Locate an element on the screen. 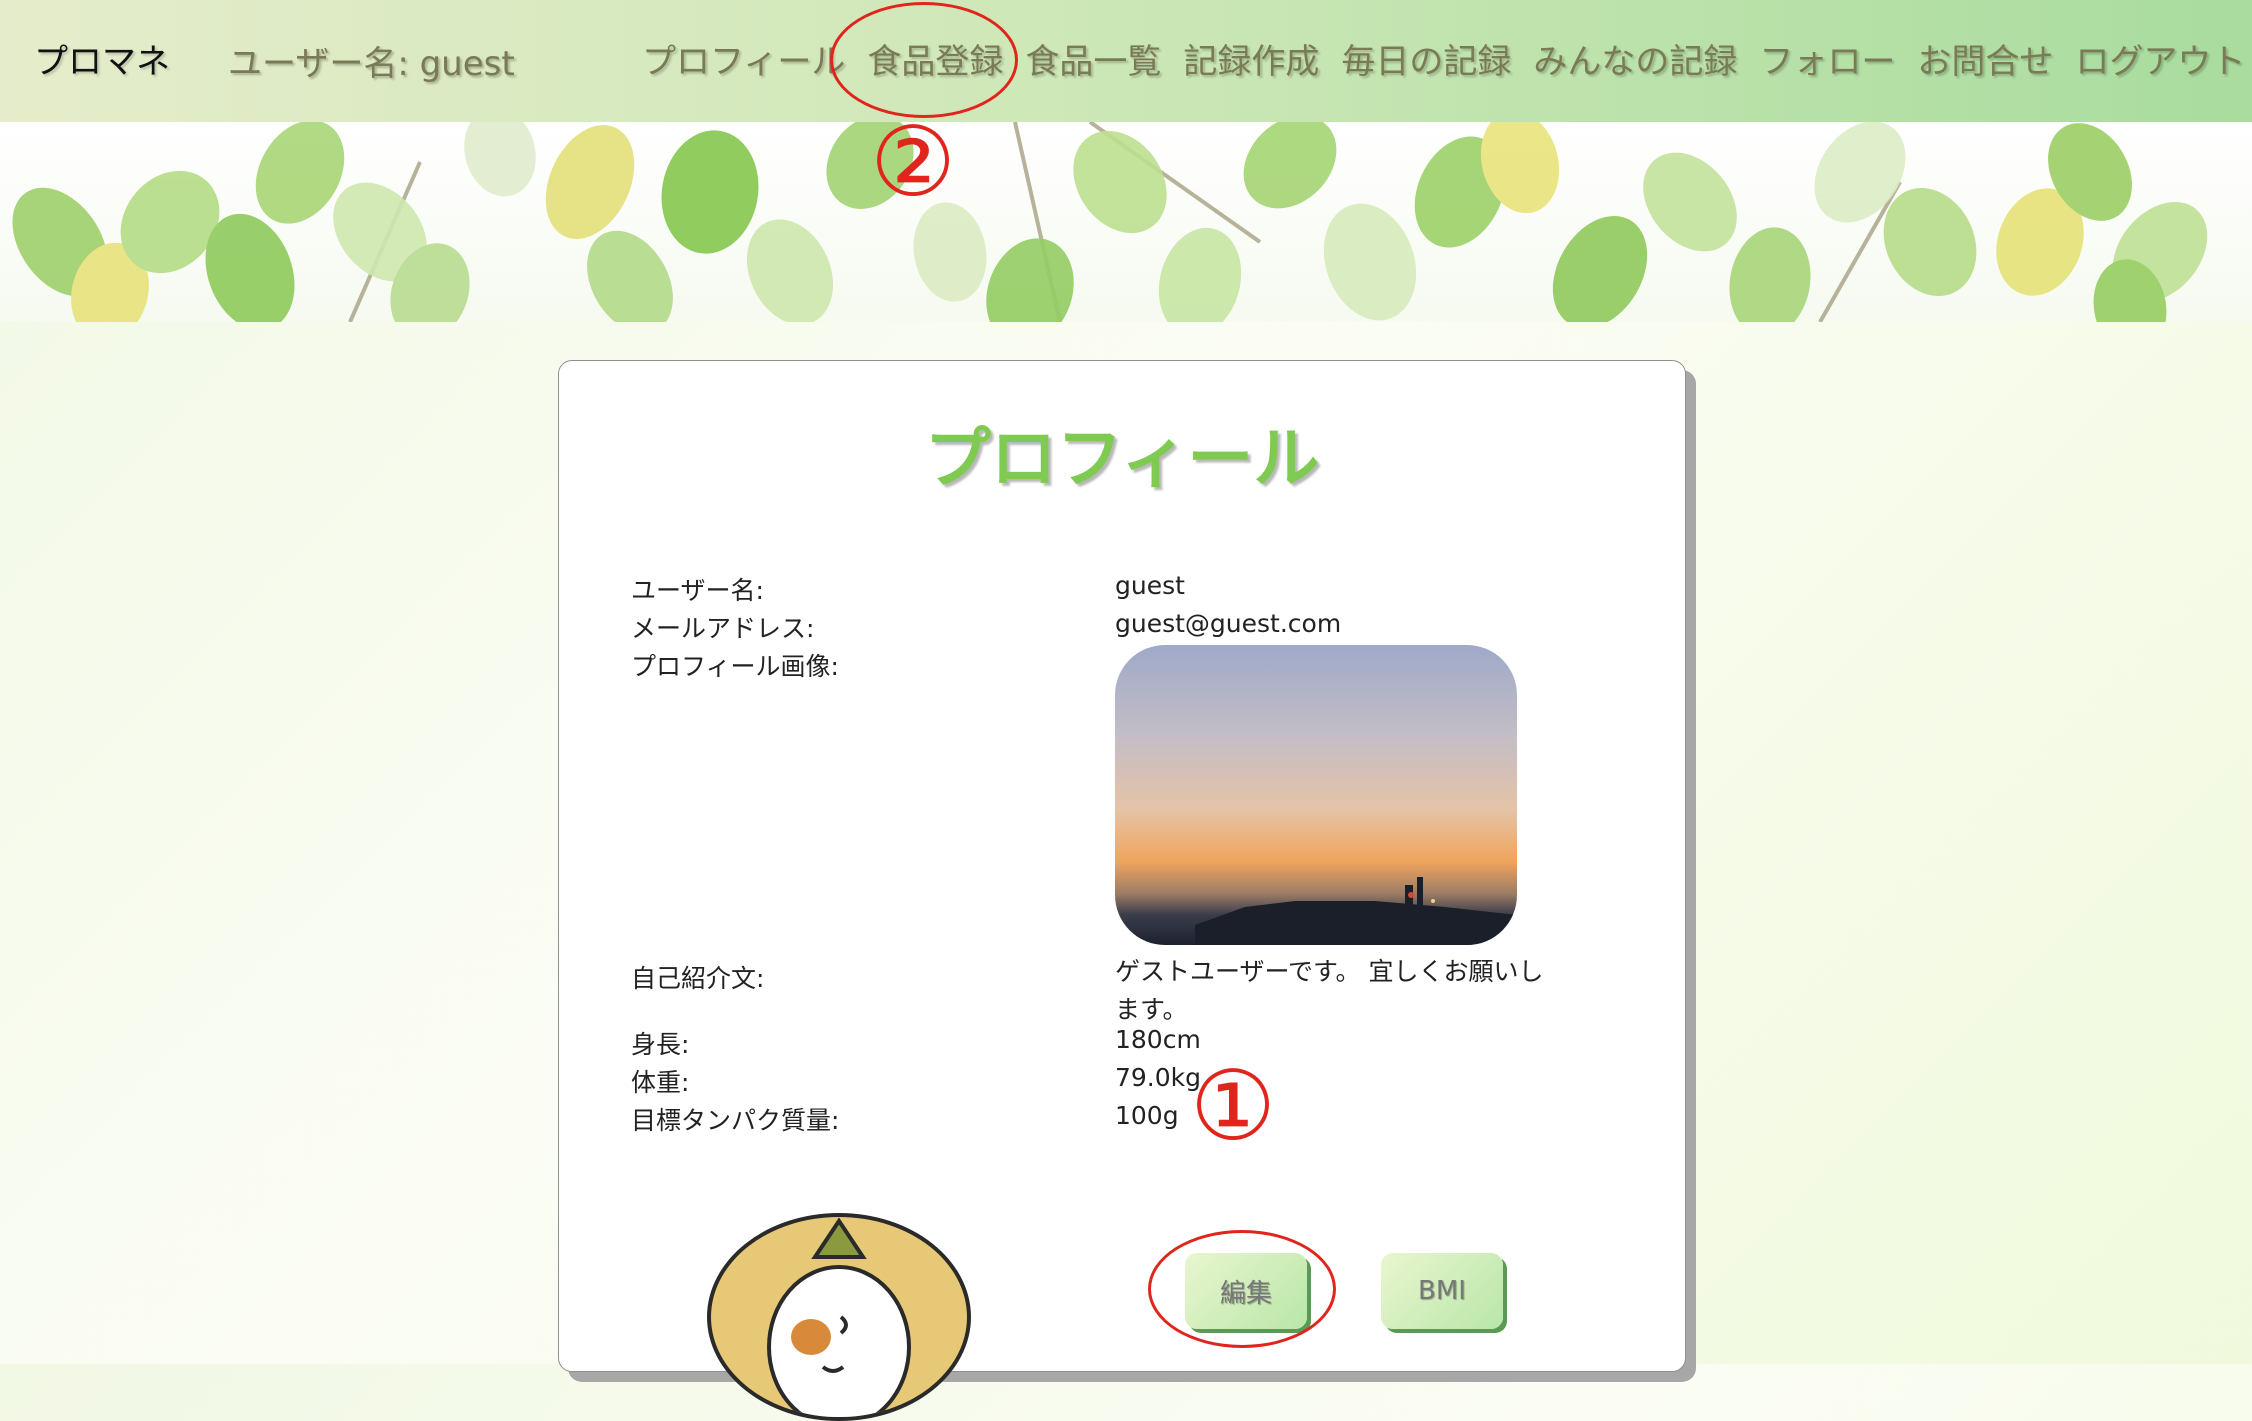 The height and width of the screenshot is (1421, 2252). nav-link-profile: プロフィール is located at coordinates (743, 58).